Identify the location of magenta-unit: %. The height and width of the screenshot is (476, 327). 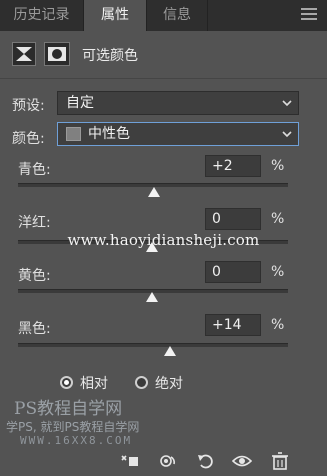
(278, 219).